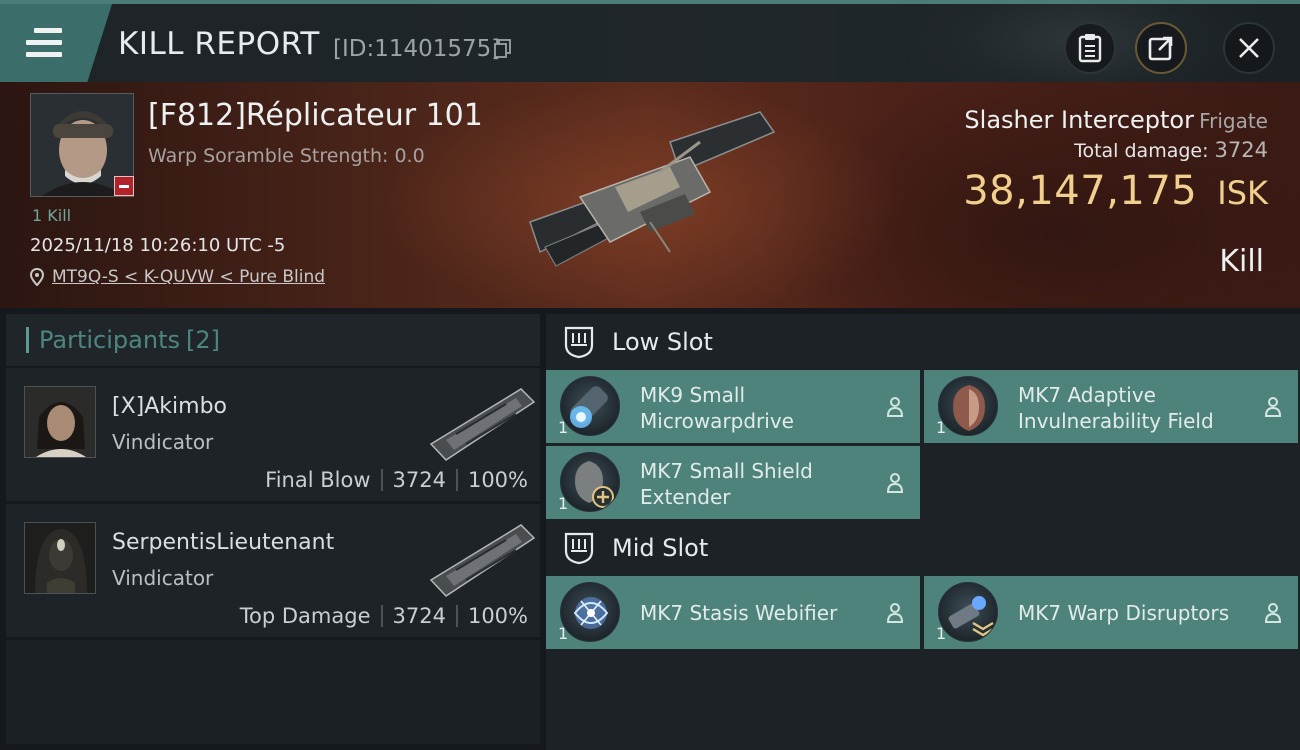 This screenshot has width=1300, height=750. I want to click on location-row: MT9Q-S < K-QUVW < Pure Blind, so click(177, 277).